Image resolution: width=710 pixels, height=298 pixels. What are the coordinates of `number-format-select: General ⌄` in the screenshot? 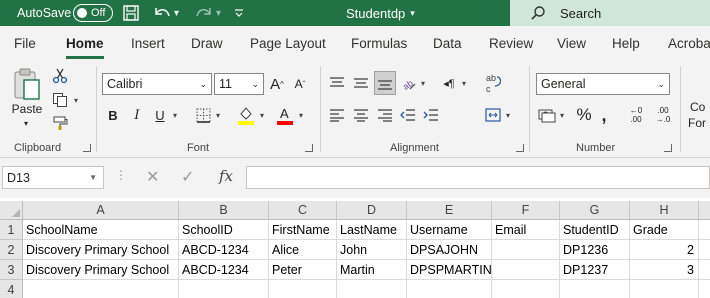 It's located at (603, 84).